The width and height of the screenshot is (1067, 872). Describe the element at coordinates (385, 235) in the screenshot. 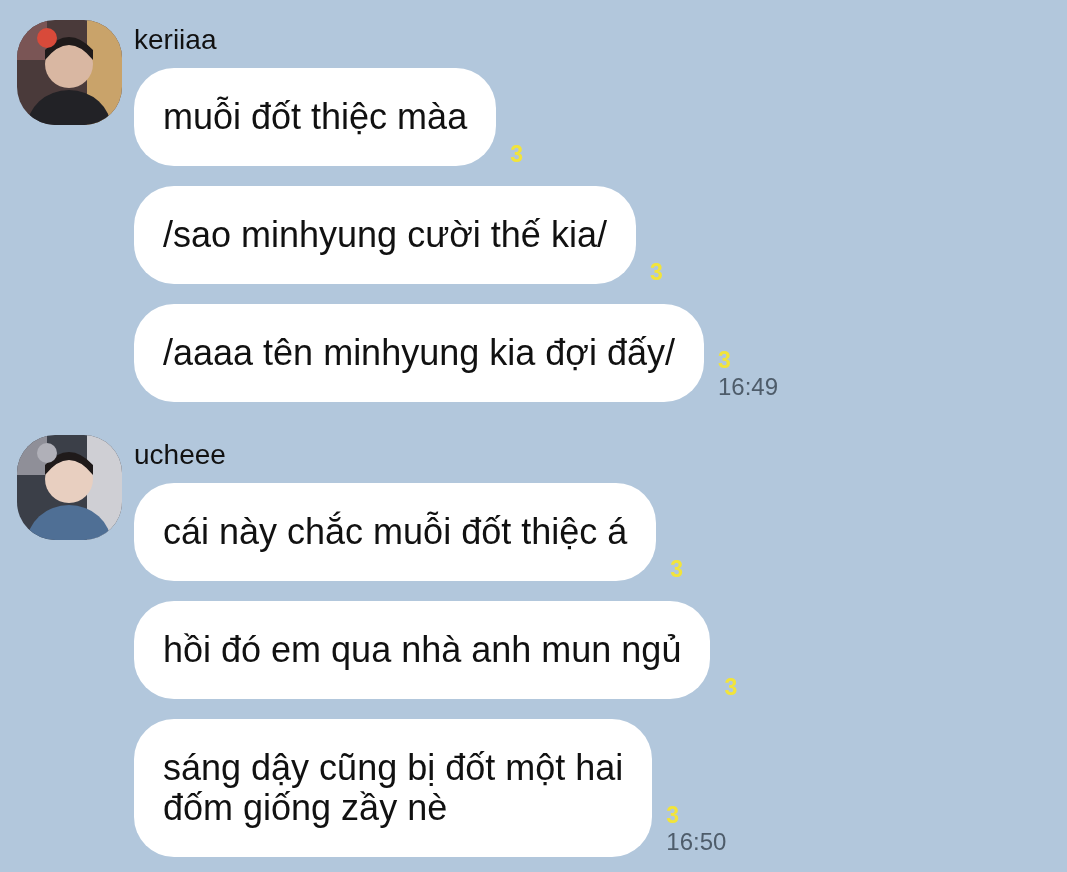

I see `message-bubble: /sao minhyung cười thế kia/` at that location.